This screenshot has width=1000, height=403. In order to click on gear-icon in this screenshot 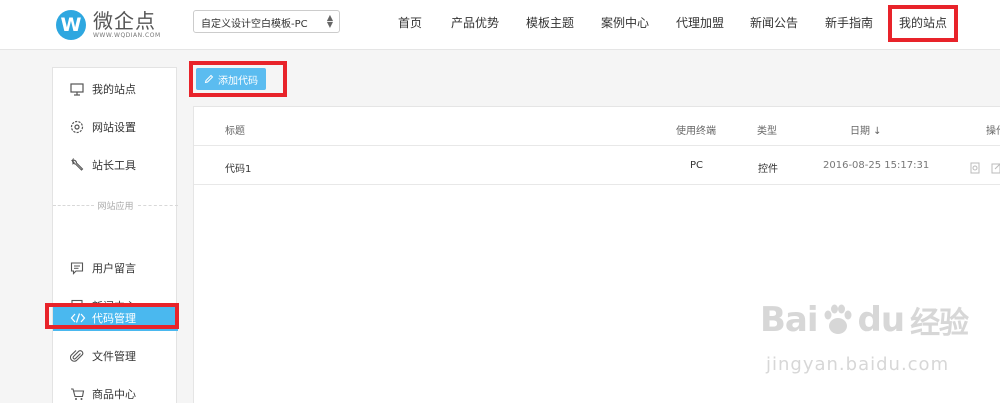, I will do `click(81, 127)`.